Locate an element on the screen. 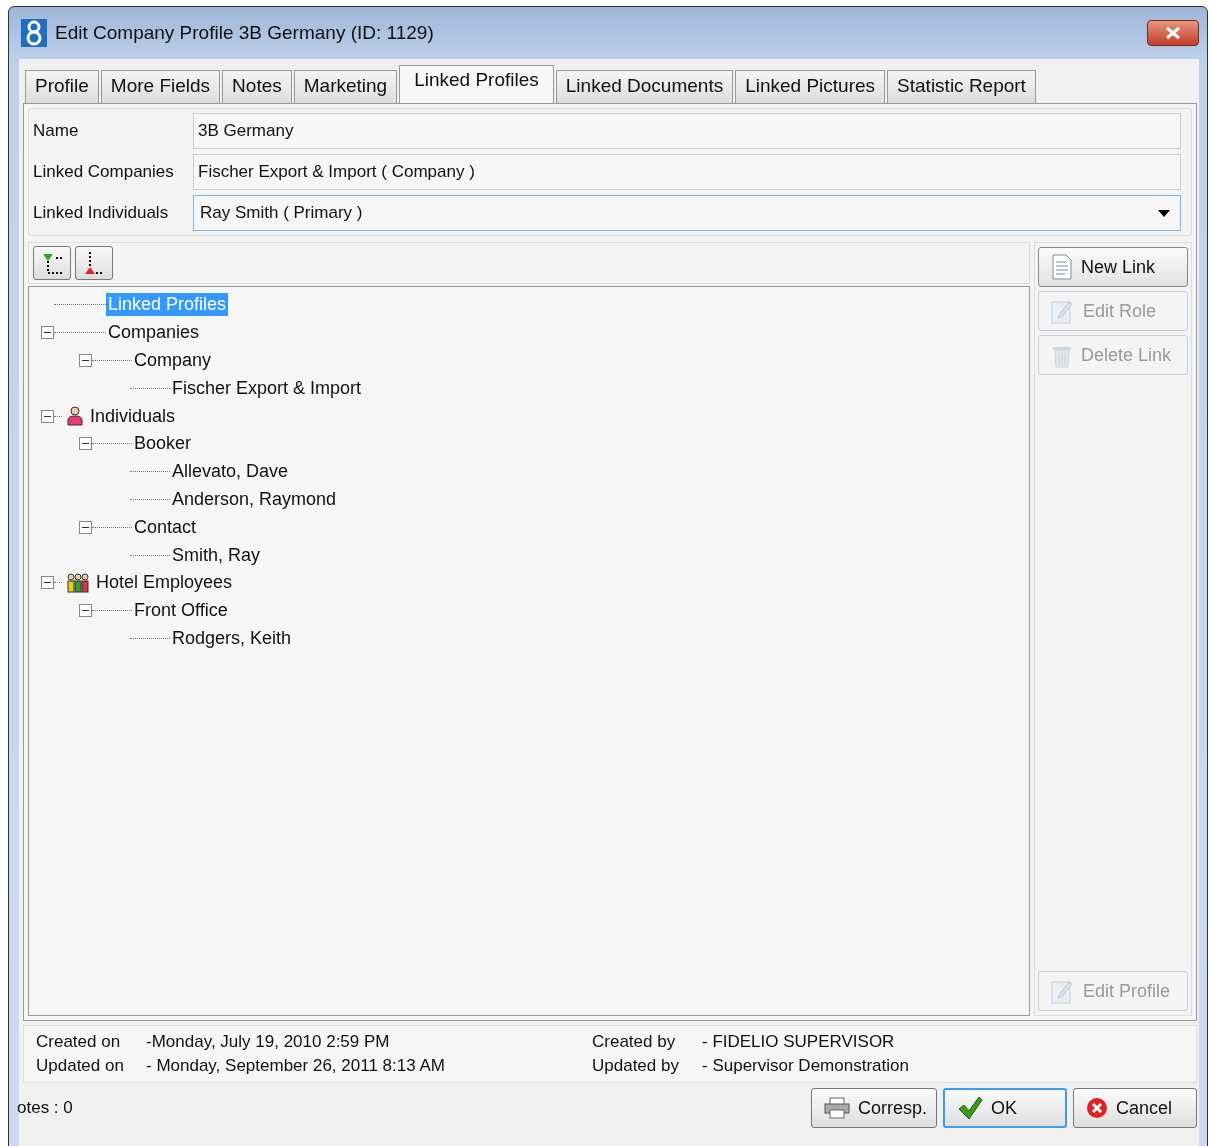  tree-item: Hotel Employees is located at coordinates (164, 583).